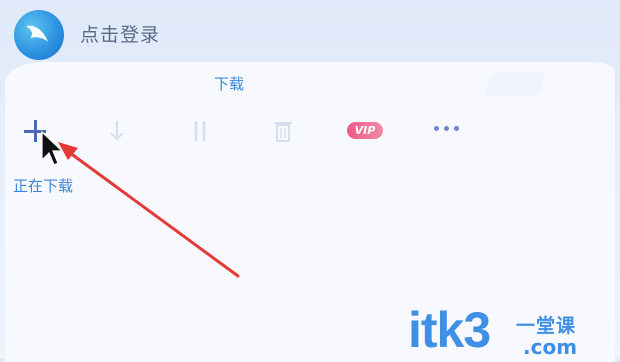 Image resolution: width=620 pixels, height=362 pixels. What do you see at coordinates (449, 330) in the screenshot?
I see `watermark: itk3` at bounding box center [449, 330].